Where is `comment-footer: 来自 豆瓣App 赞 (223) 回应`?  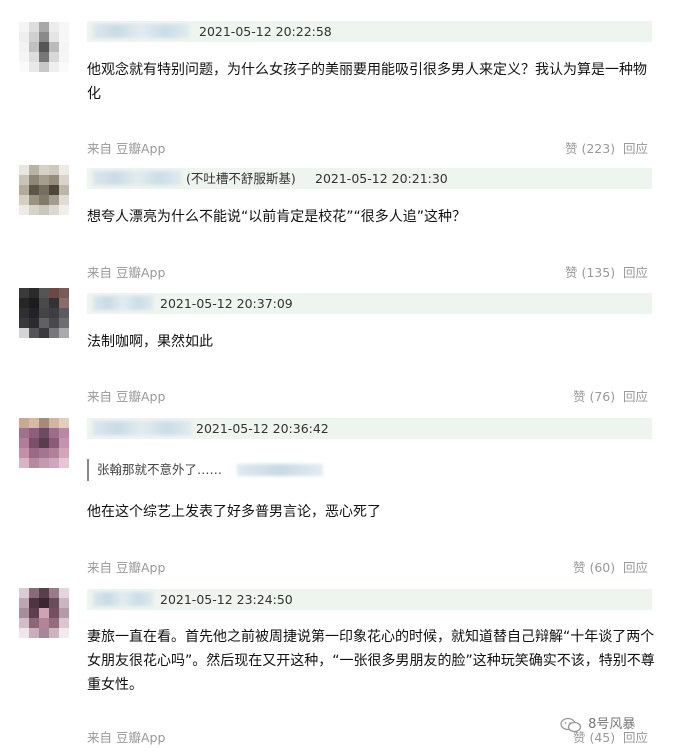 comment-footer: 来自 豆瓣App 赞 (223) 回应 is located at coordinates (369, 149).